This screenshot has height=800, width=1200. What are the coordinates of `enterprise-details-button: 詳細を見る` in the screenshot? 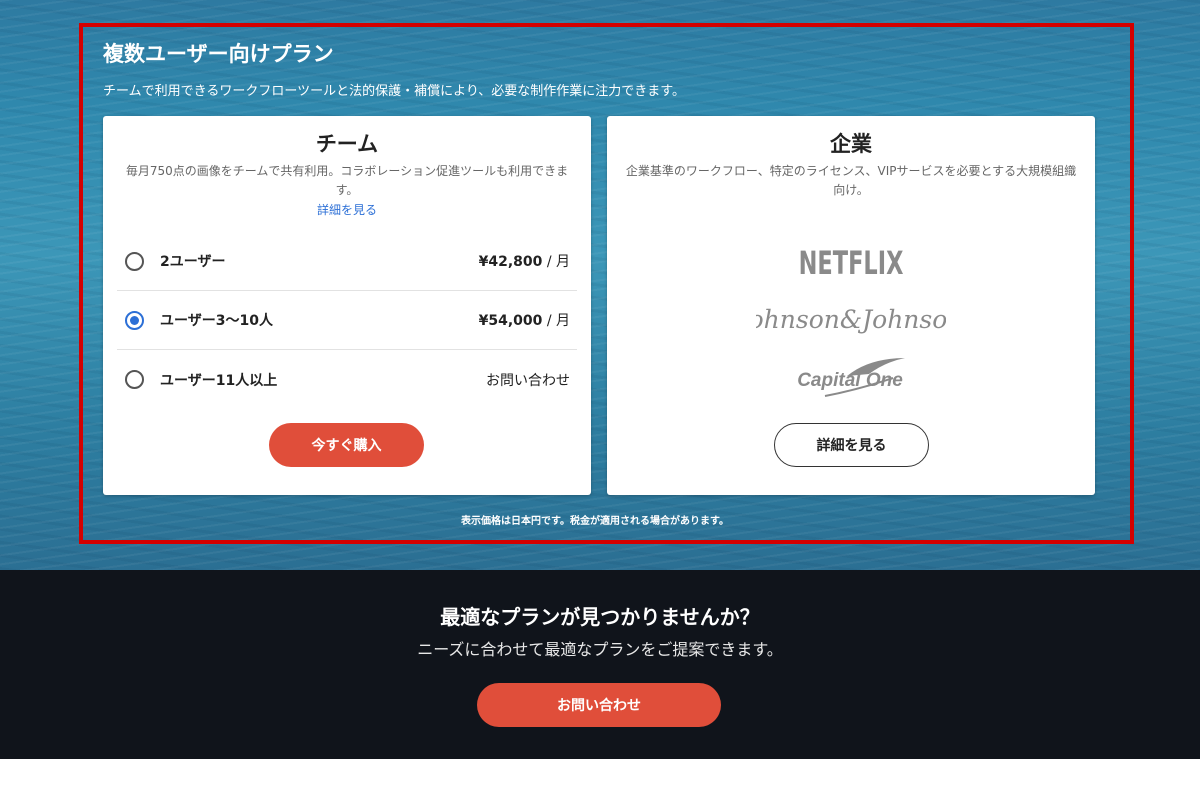 It's located at (851, 445).